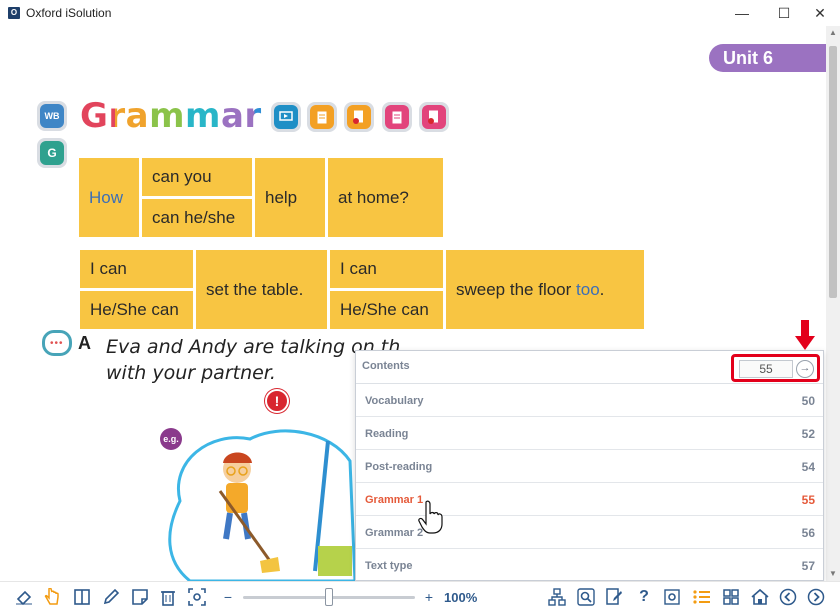 Image resolution: width=840 pixels, height=611 pixels. What do you see at coordinates (386, 366) in the screenshot?
I see `contents-label: Contents` at bounding box center [386, 366].